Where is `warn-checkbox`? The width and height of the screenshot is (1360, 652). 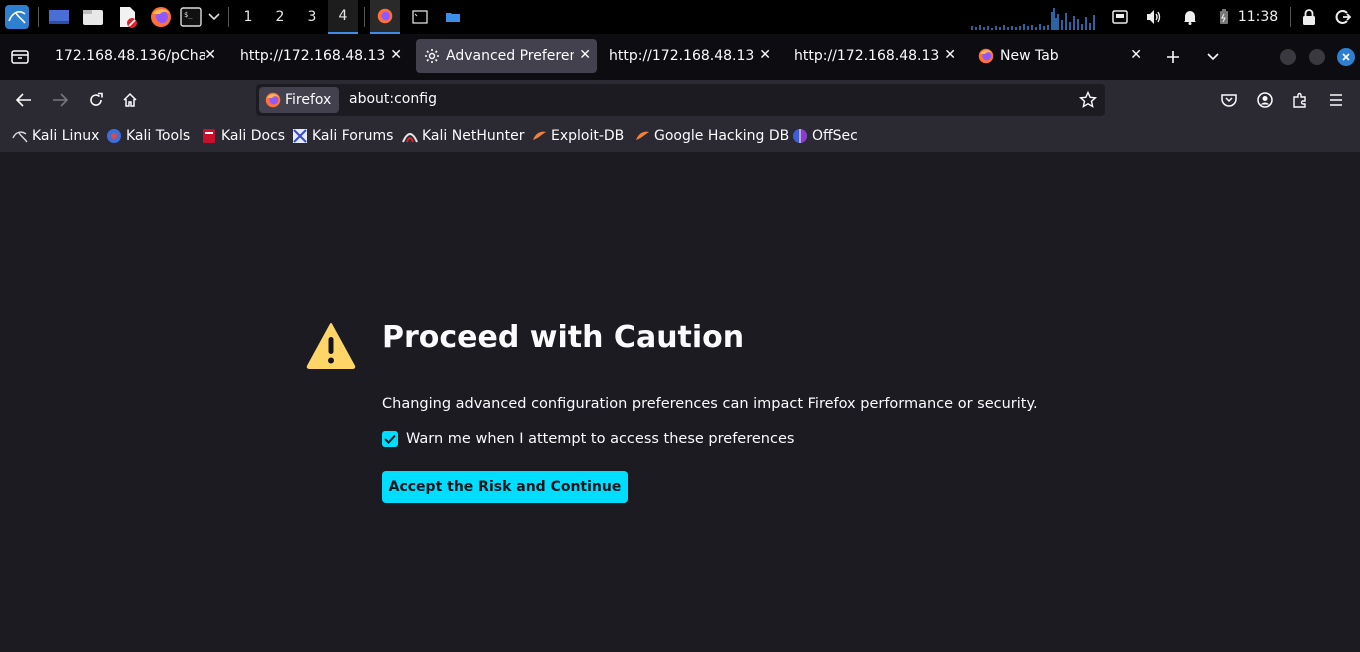
warn-checkbox is located at coordinates (390, 439).